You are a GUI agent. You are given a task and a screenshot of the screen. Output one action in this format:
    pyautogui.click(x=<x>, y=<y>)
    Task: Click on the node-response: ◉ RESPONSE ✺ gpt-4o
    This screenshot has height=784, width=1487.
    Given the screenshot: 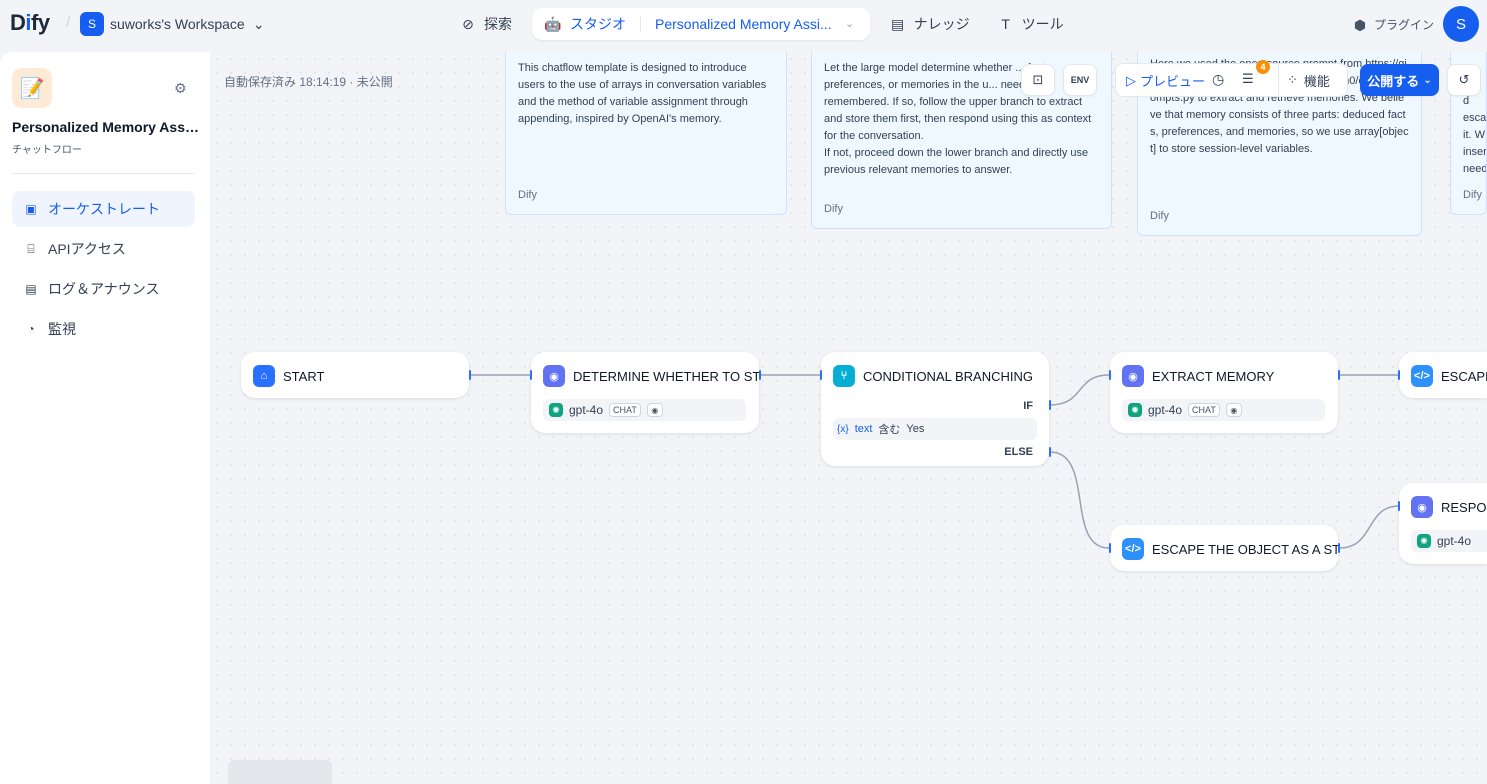 What is the action you would take?
    pyautogui.click(x=1443, y=523)
    